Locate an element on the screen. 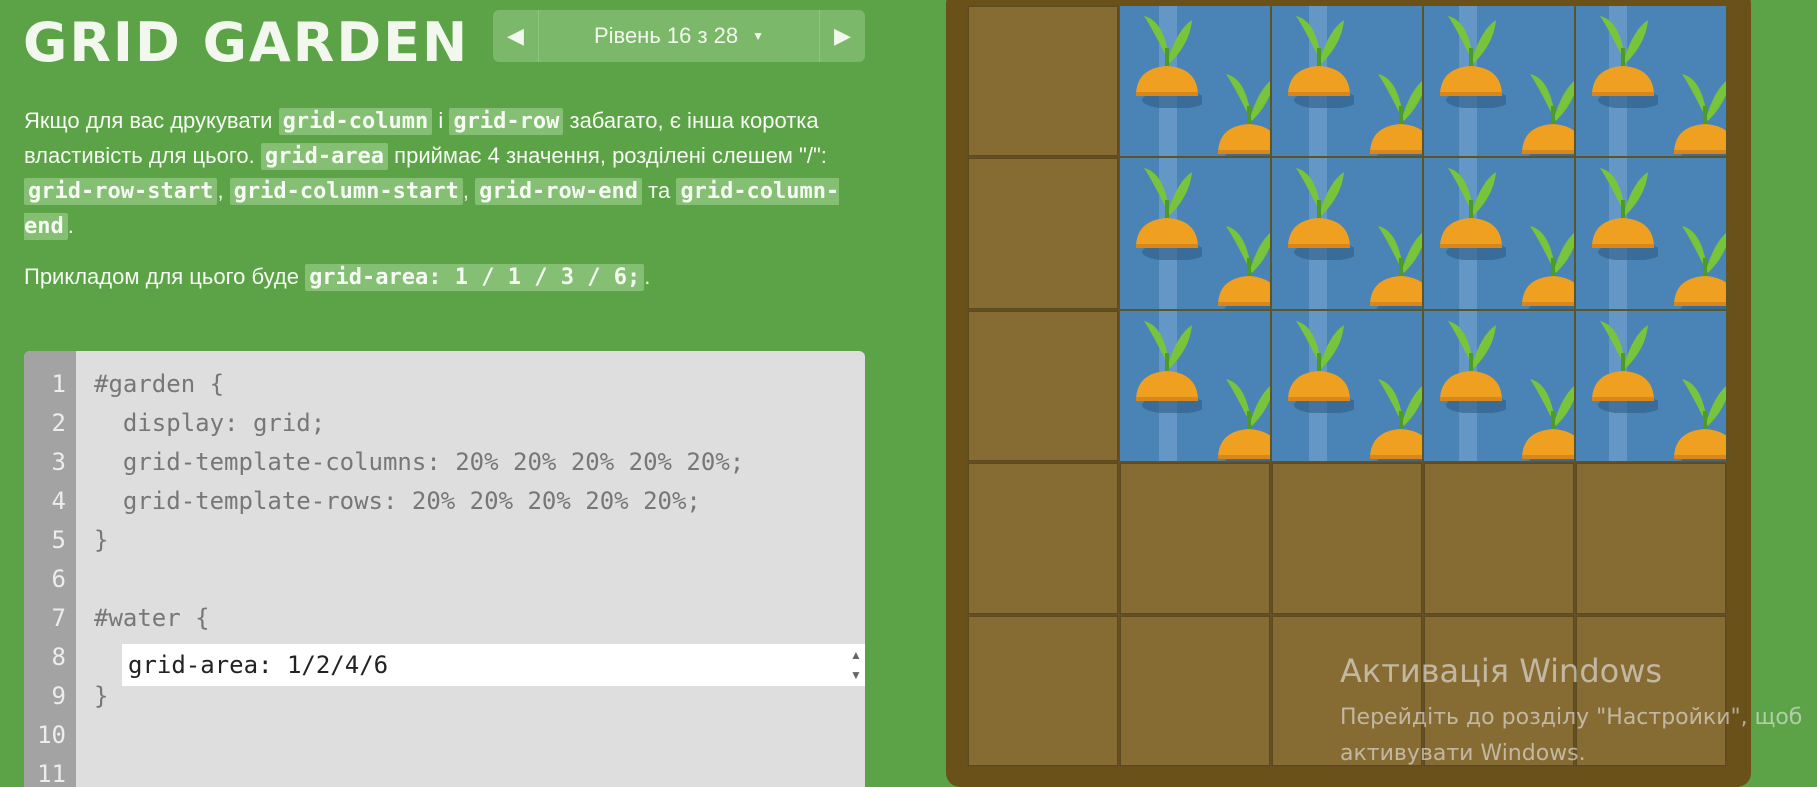 The height and width of the screenshot is (787, 1817). spinner-up-icon: ▲ is located at coordinates (856, 655).